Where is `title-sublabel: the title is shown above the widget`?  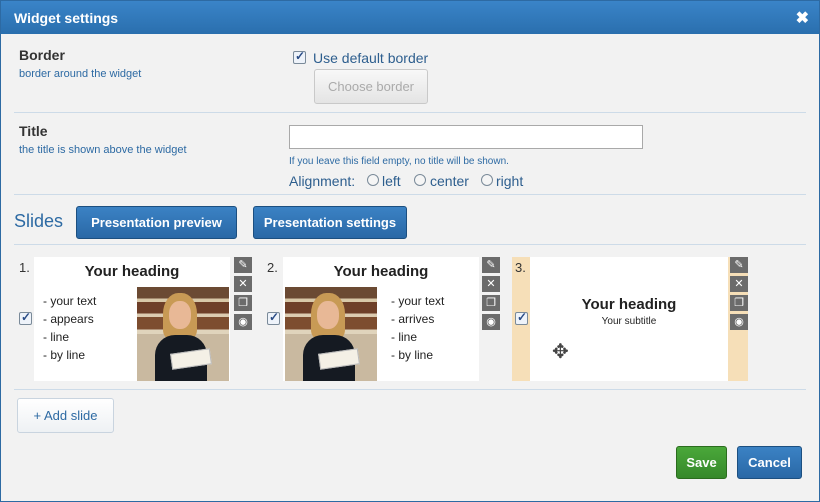 title-sublabel: the title is shown above the widget is located at coordinates (103, 150).